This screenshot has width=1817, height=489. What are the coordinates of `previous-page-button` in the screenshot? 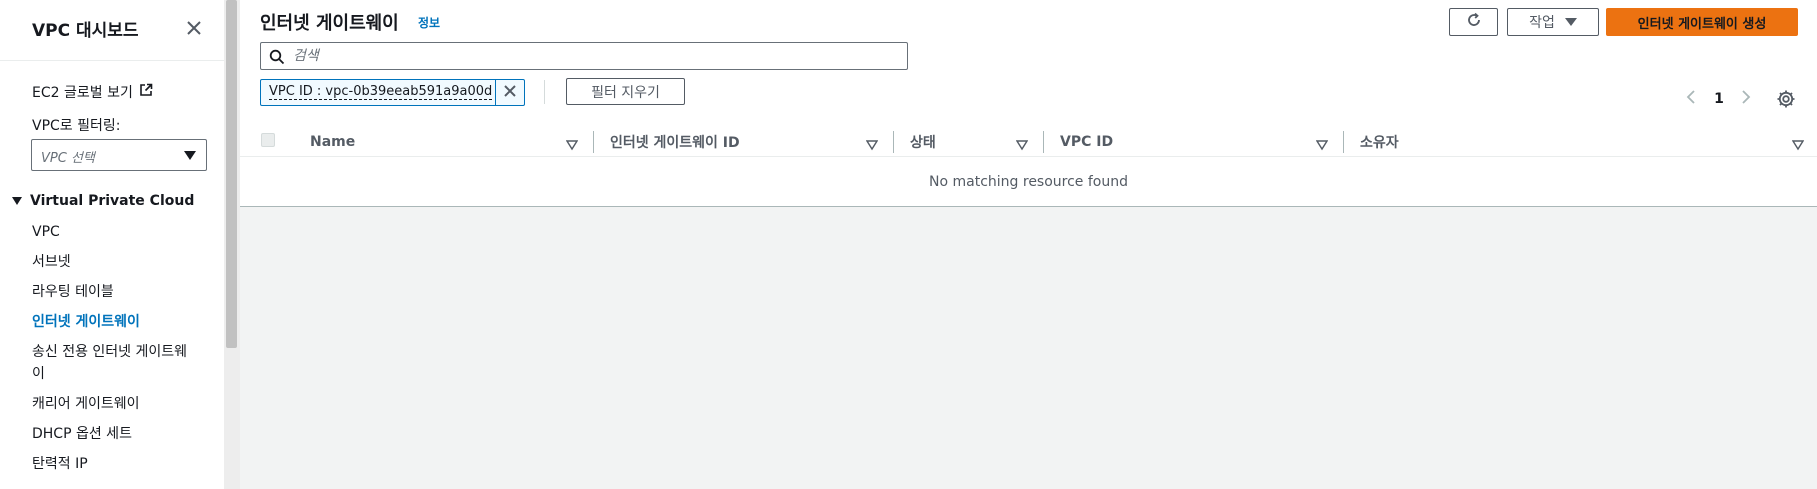 It's located at (1691, 99).